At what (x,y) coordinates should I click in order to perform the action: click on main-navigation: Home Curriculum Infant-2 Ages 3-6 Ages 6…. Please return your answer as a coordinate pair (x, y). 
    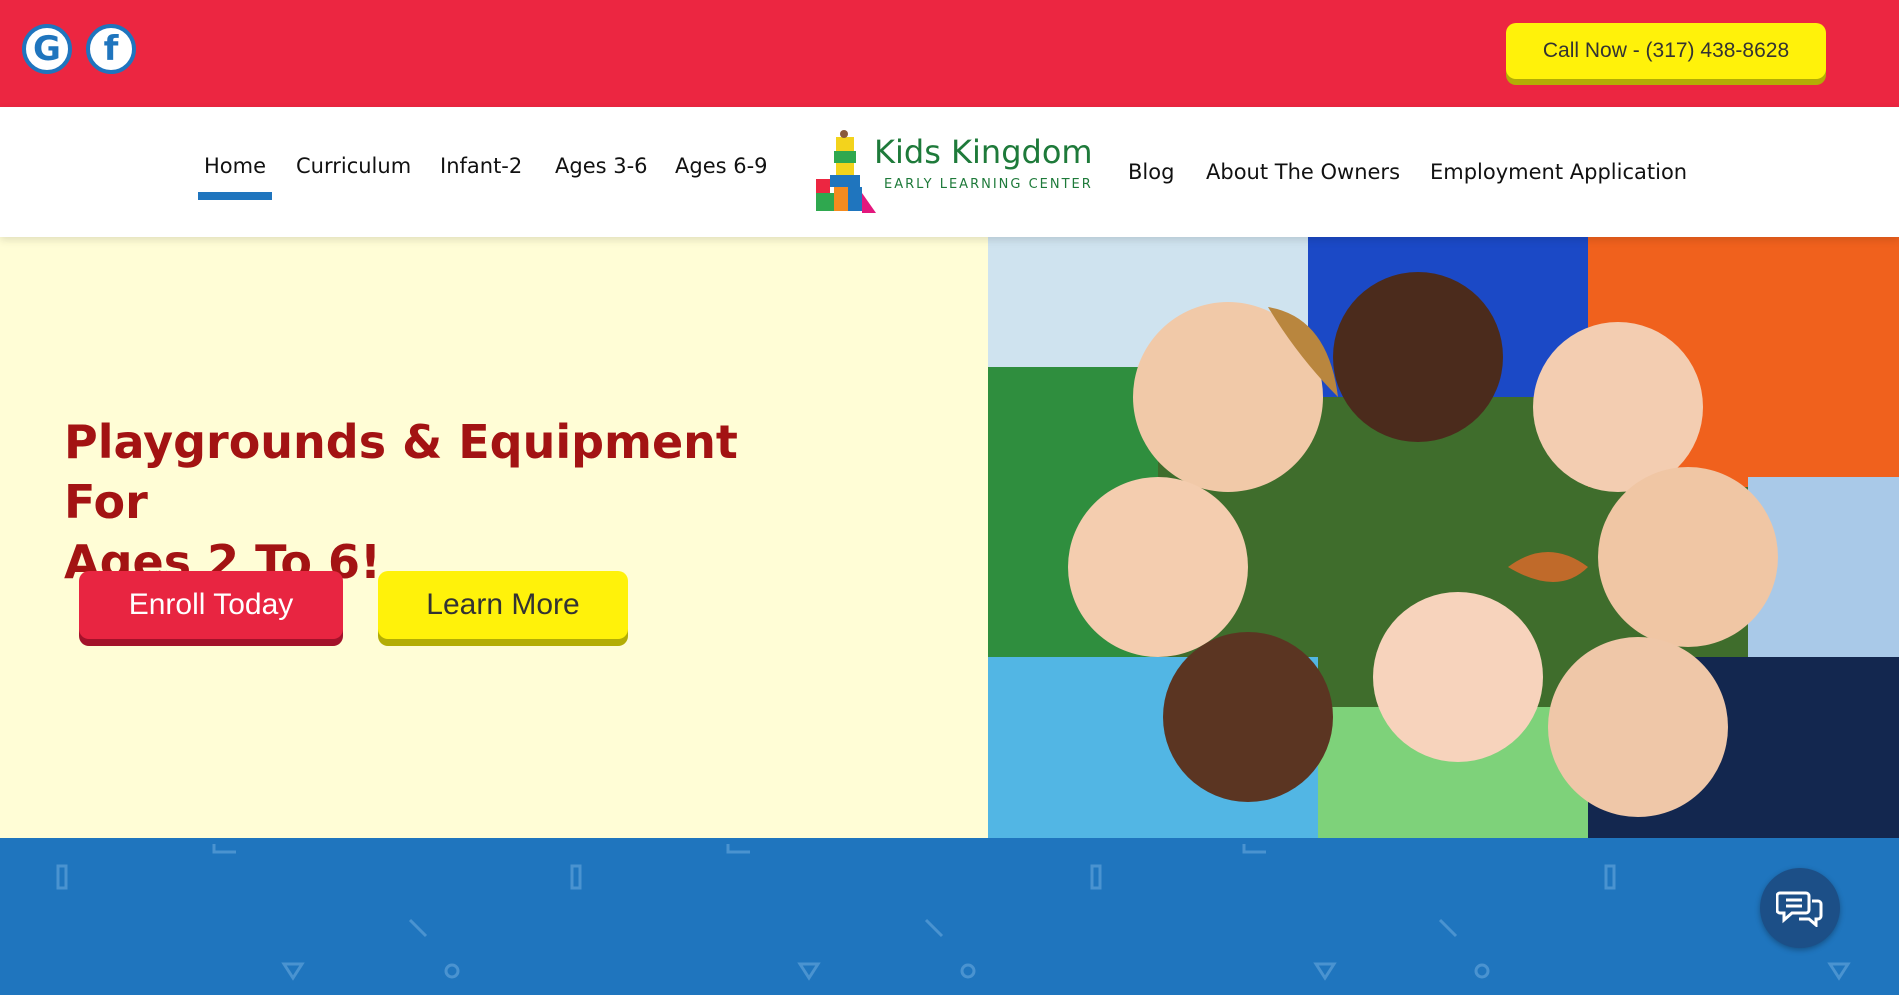
    Looking at the image, I should click on (949, 172).